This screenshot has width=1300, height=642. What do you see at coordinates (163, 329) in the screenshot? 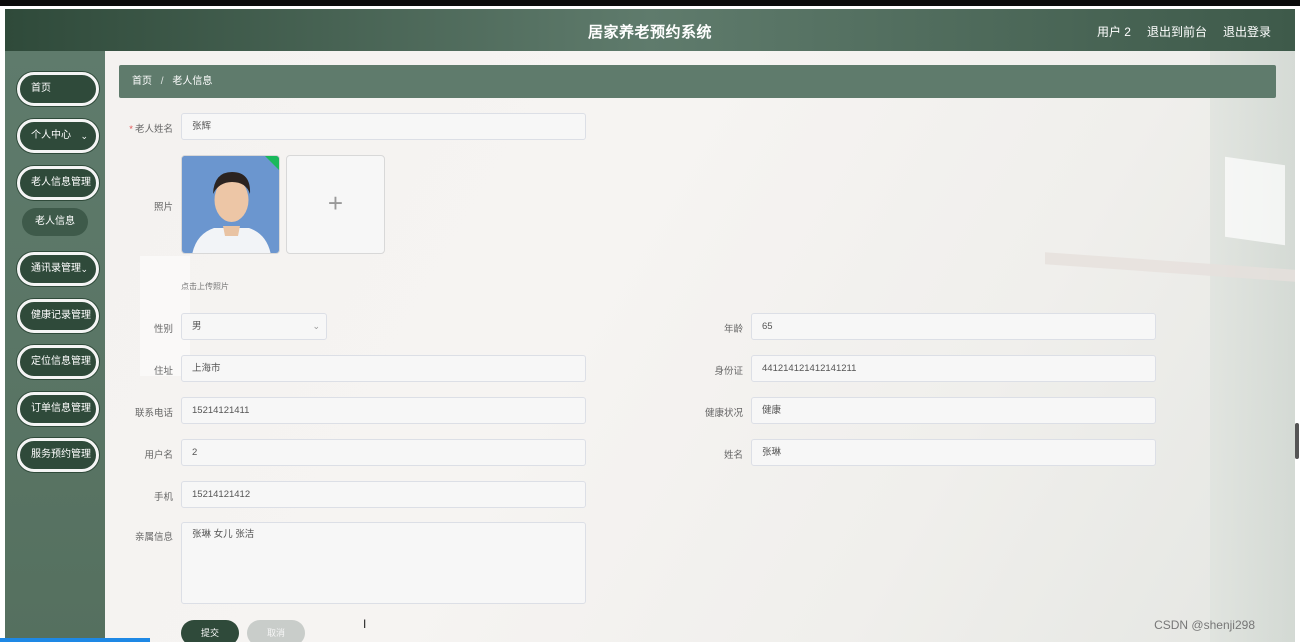
I see `gender-label: 性别` at bounding box center [163, 329].